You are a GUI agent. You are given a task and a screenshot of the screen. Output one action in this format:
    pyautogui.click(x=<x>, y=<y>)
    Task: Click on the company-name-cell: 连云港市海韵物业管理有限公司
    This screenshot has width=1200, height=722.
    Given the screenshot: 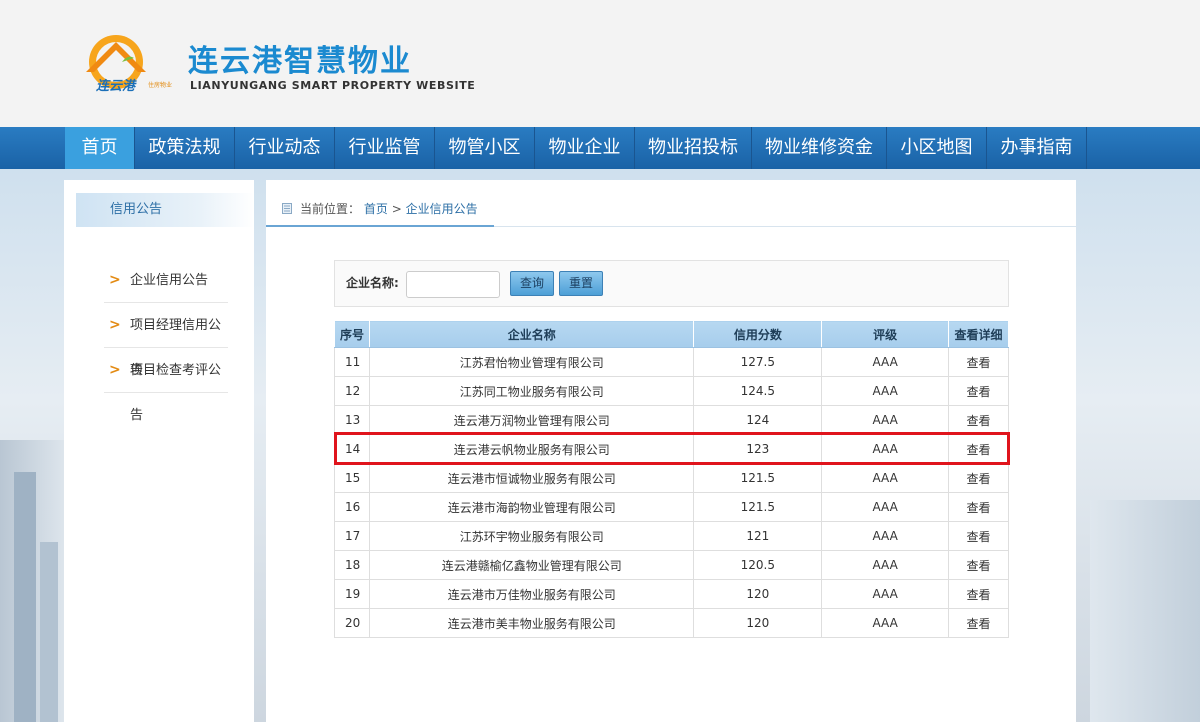 What is the action you would take?
    pyautogui.click(x=531, y=507)
    